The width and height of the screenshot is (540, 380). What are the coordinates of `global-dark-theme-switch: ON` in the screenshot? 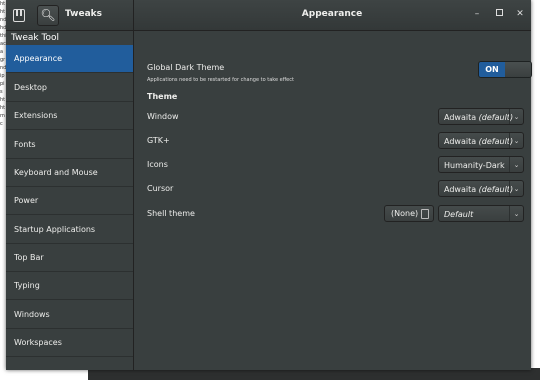 It's located at (505, 69).